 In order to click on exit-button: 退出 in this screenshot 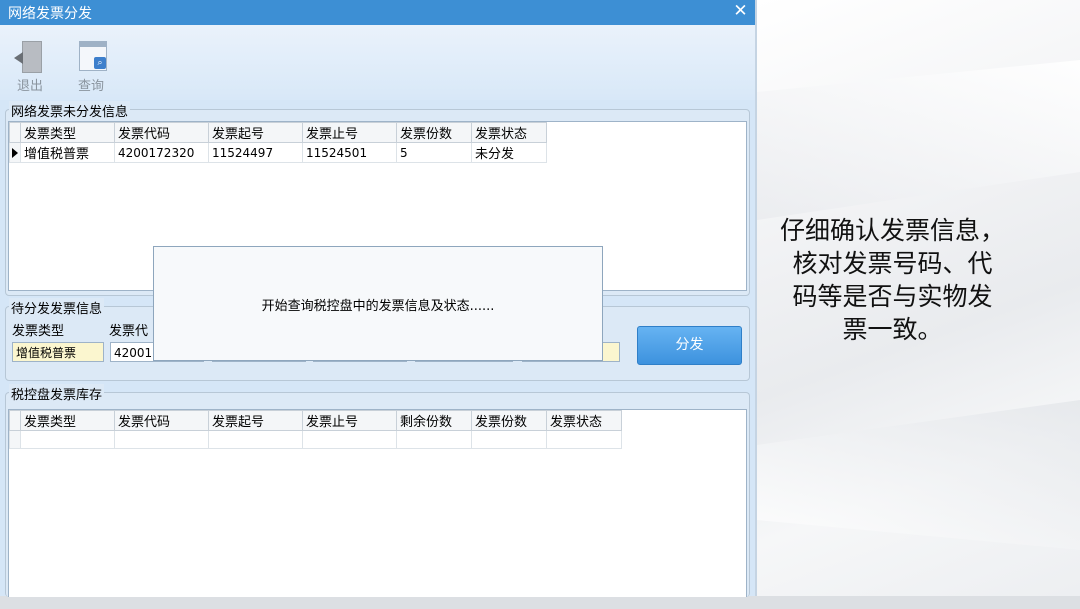, I will do `click(30, 66)`.